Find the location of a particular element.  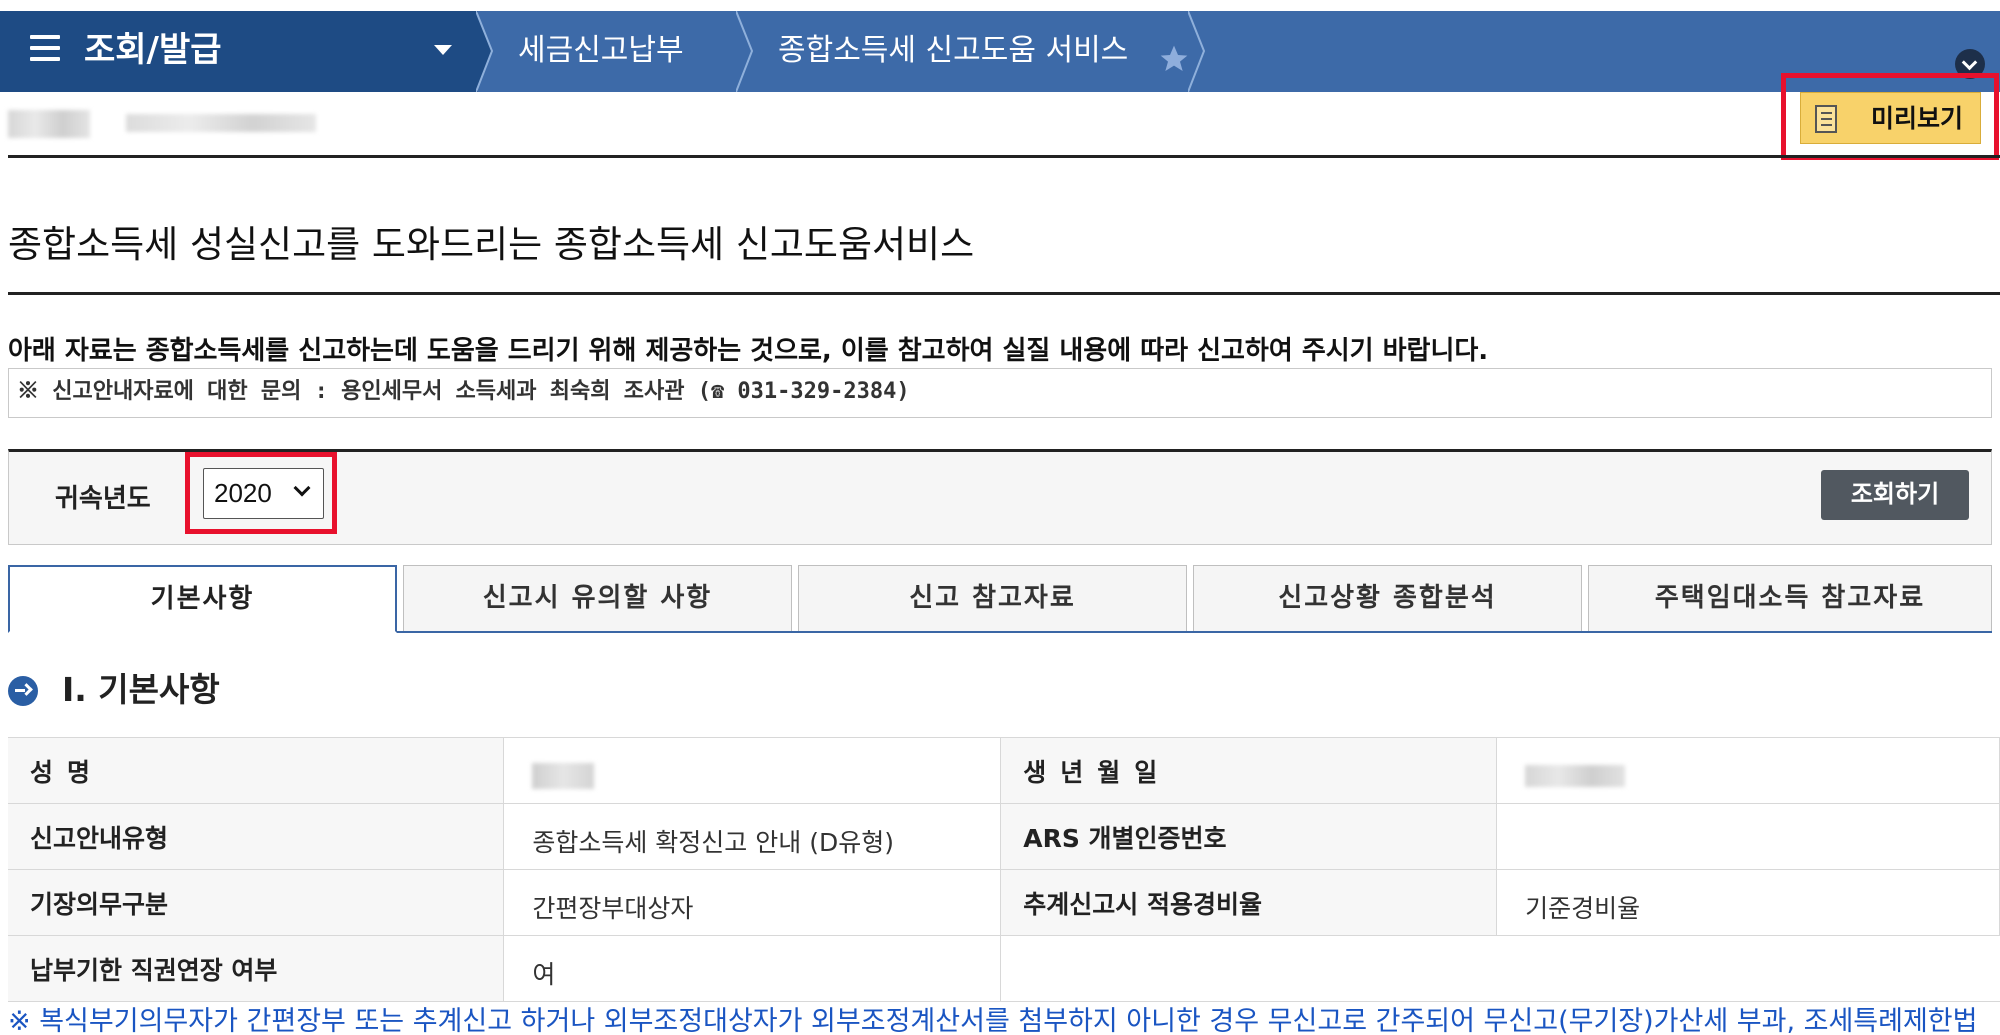

label-deadline-extension: 납부기한 직권연장 여부 is located at coordinates (256, 968).